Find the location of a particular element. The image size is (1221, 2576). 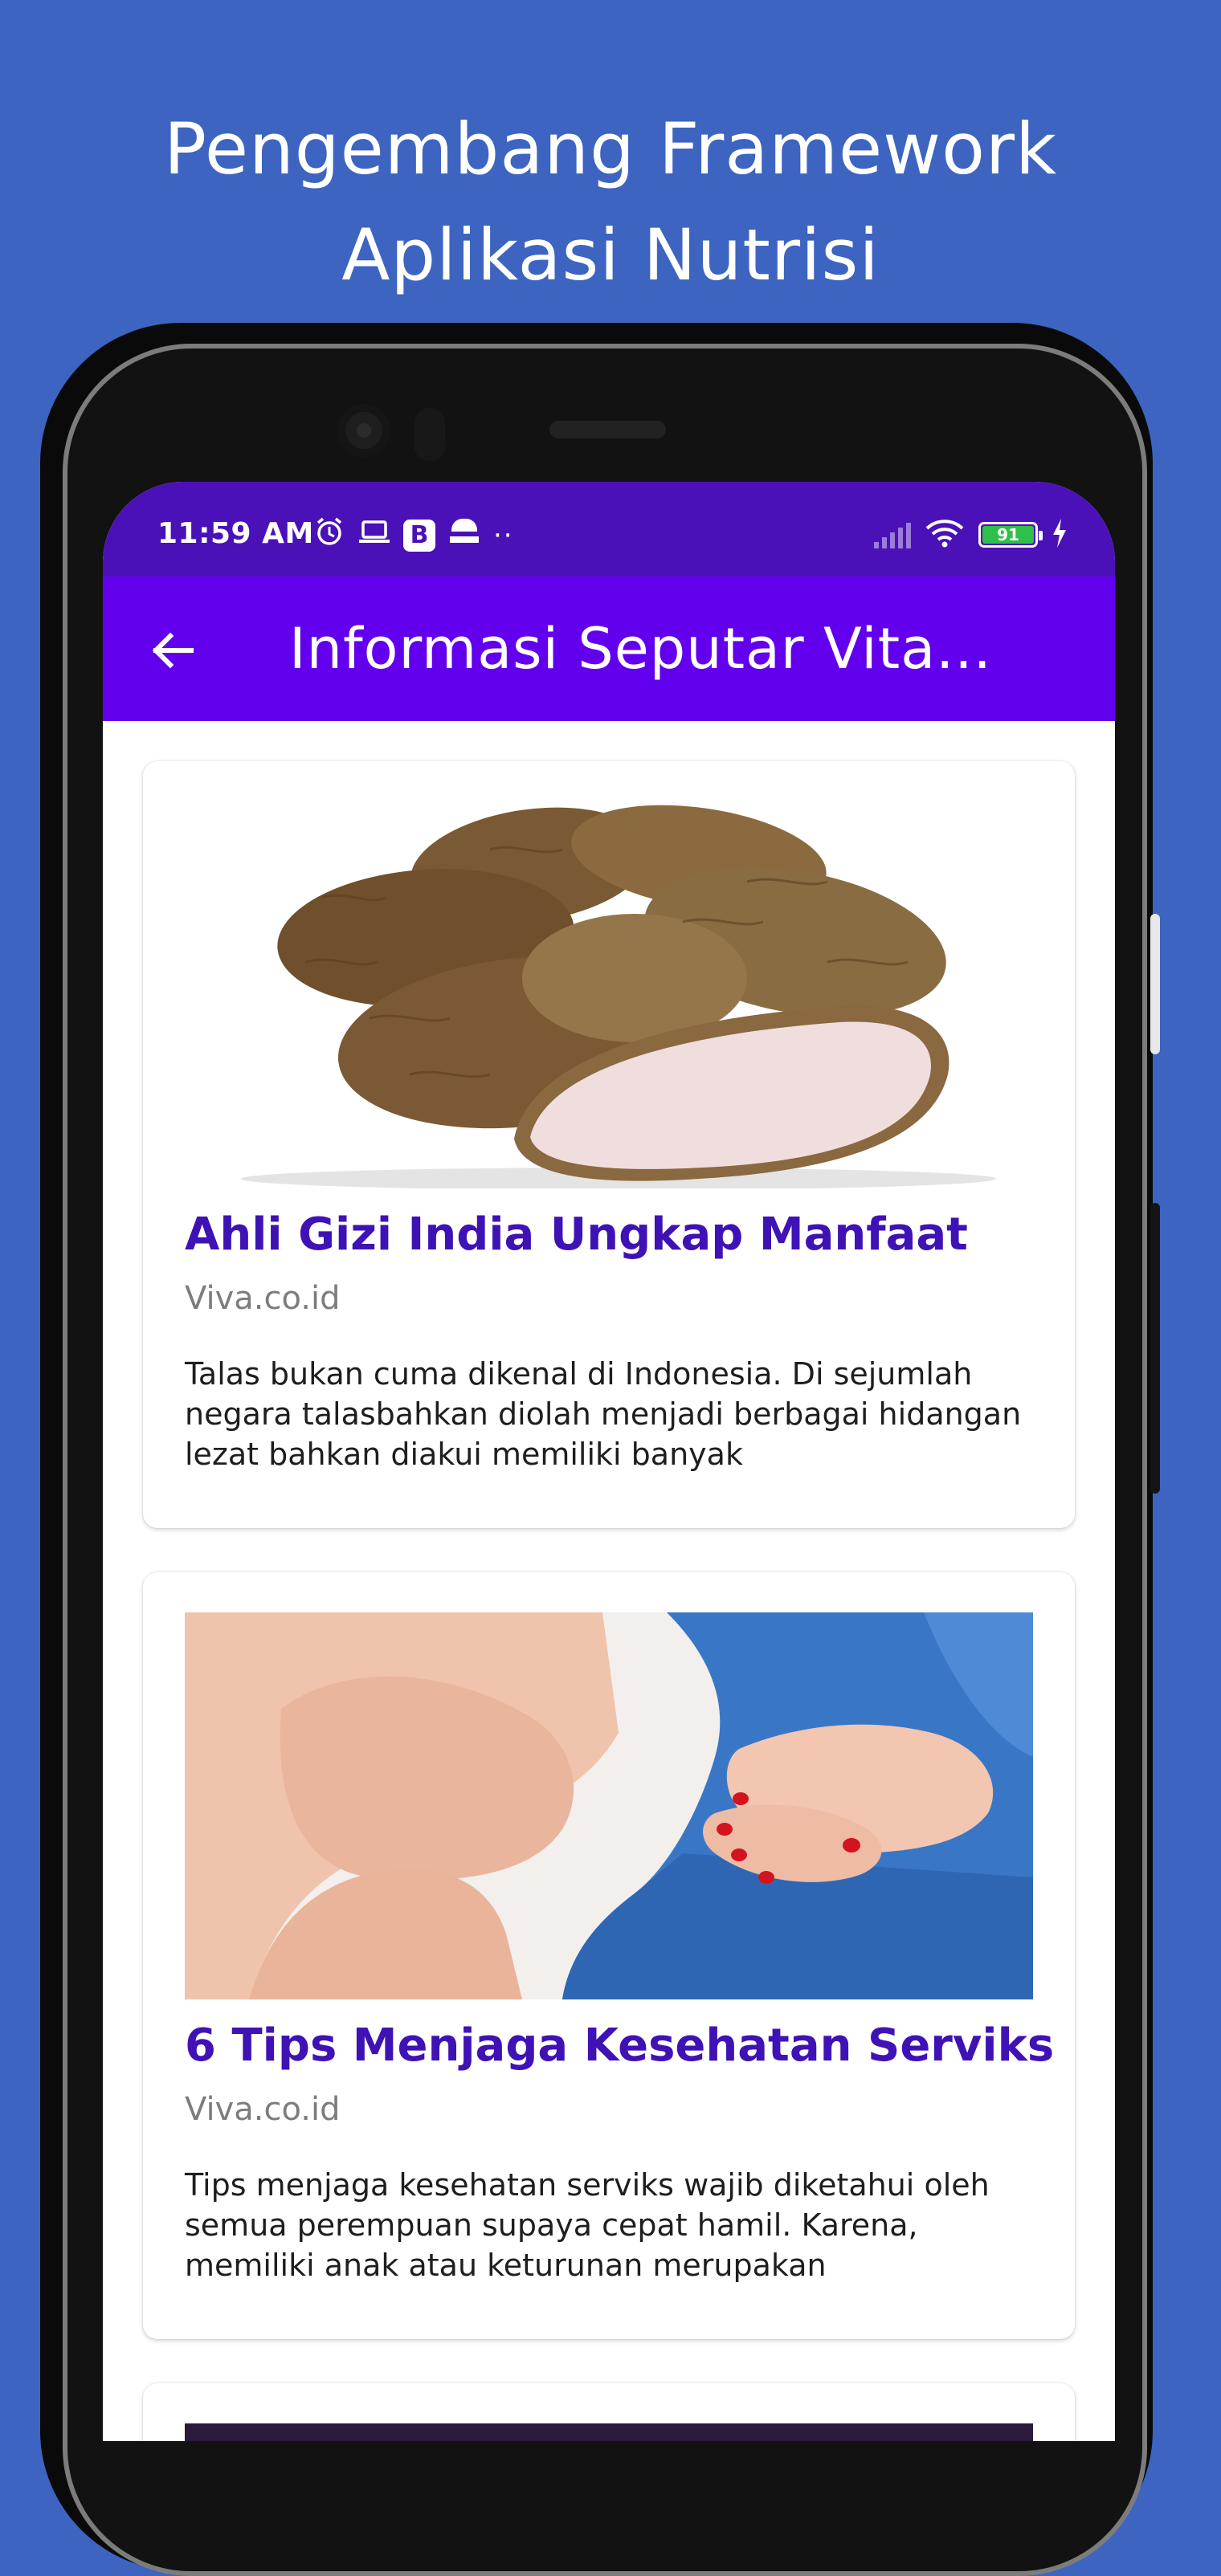

front-camera-icon is located at coordinates (363, 430).